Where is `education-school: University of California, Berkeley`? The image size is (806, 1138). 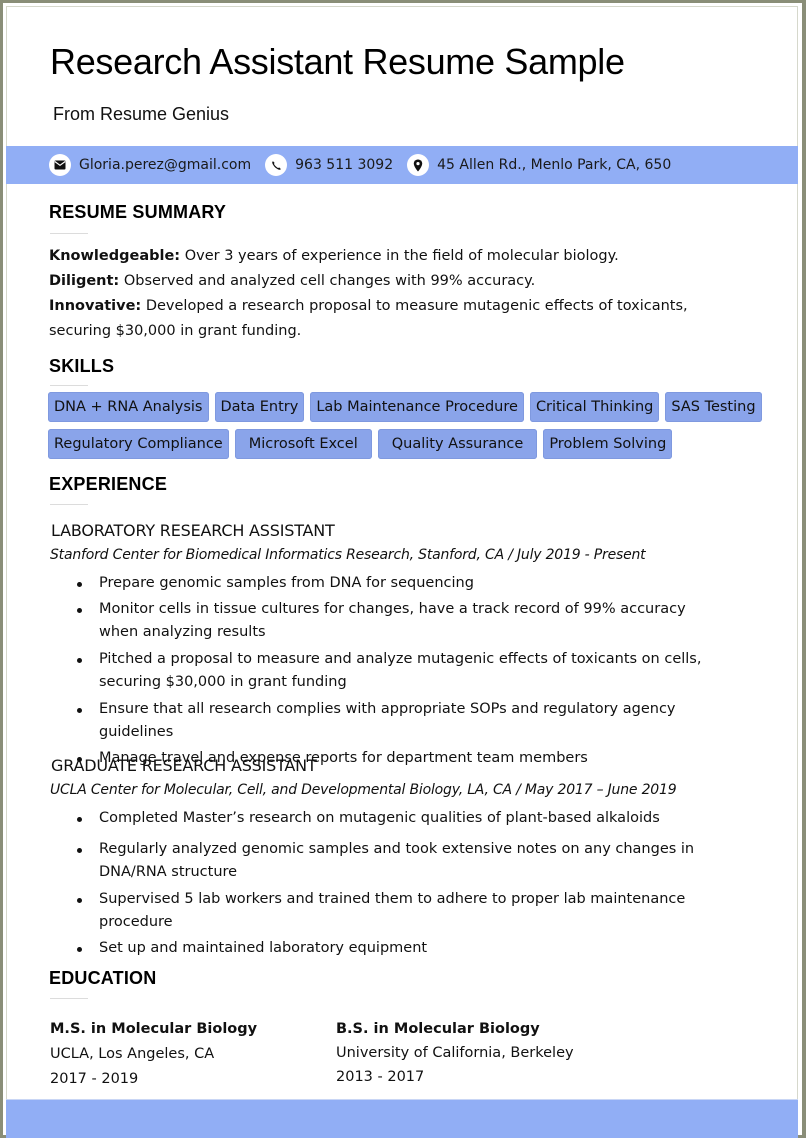 education-school: University of California, Berkeley is located at coordinates (455, 1053).